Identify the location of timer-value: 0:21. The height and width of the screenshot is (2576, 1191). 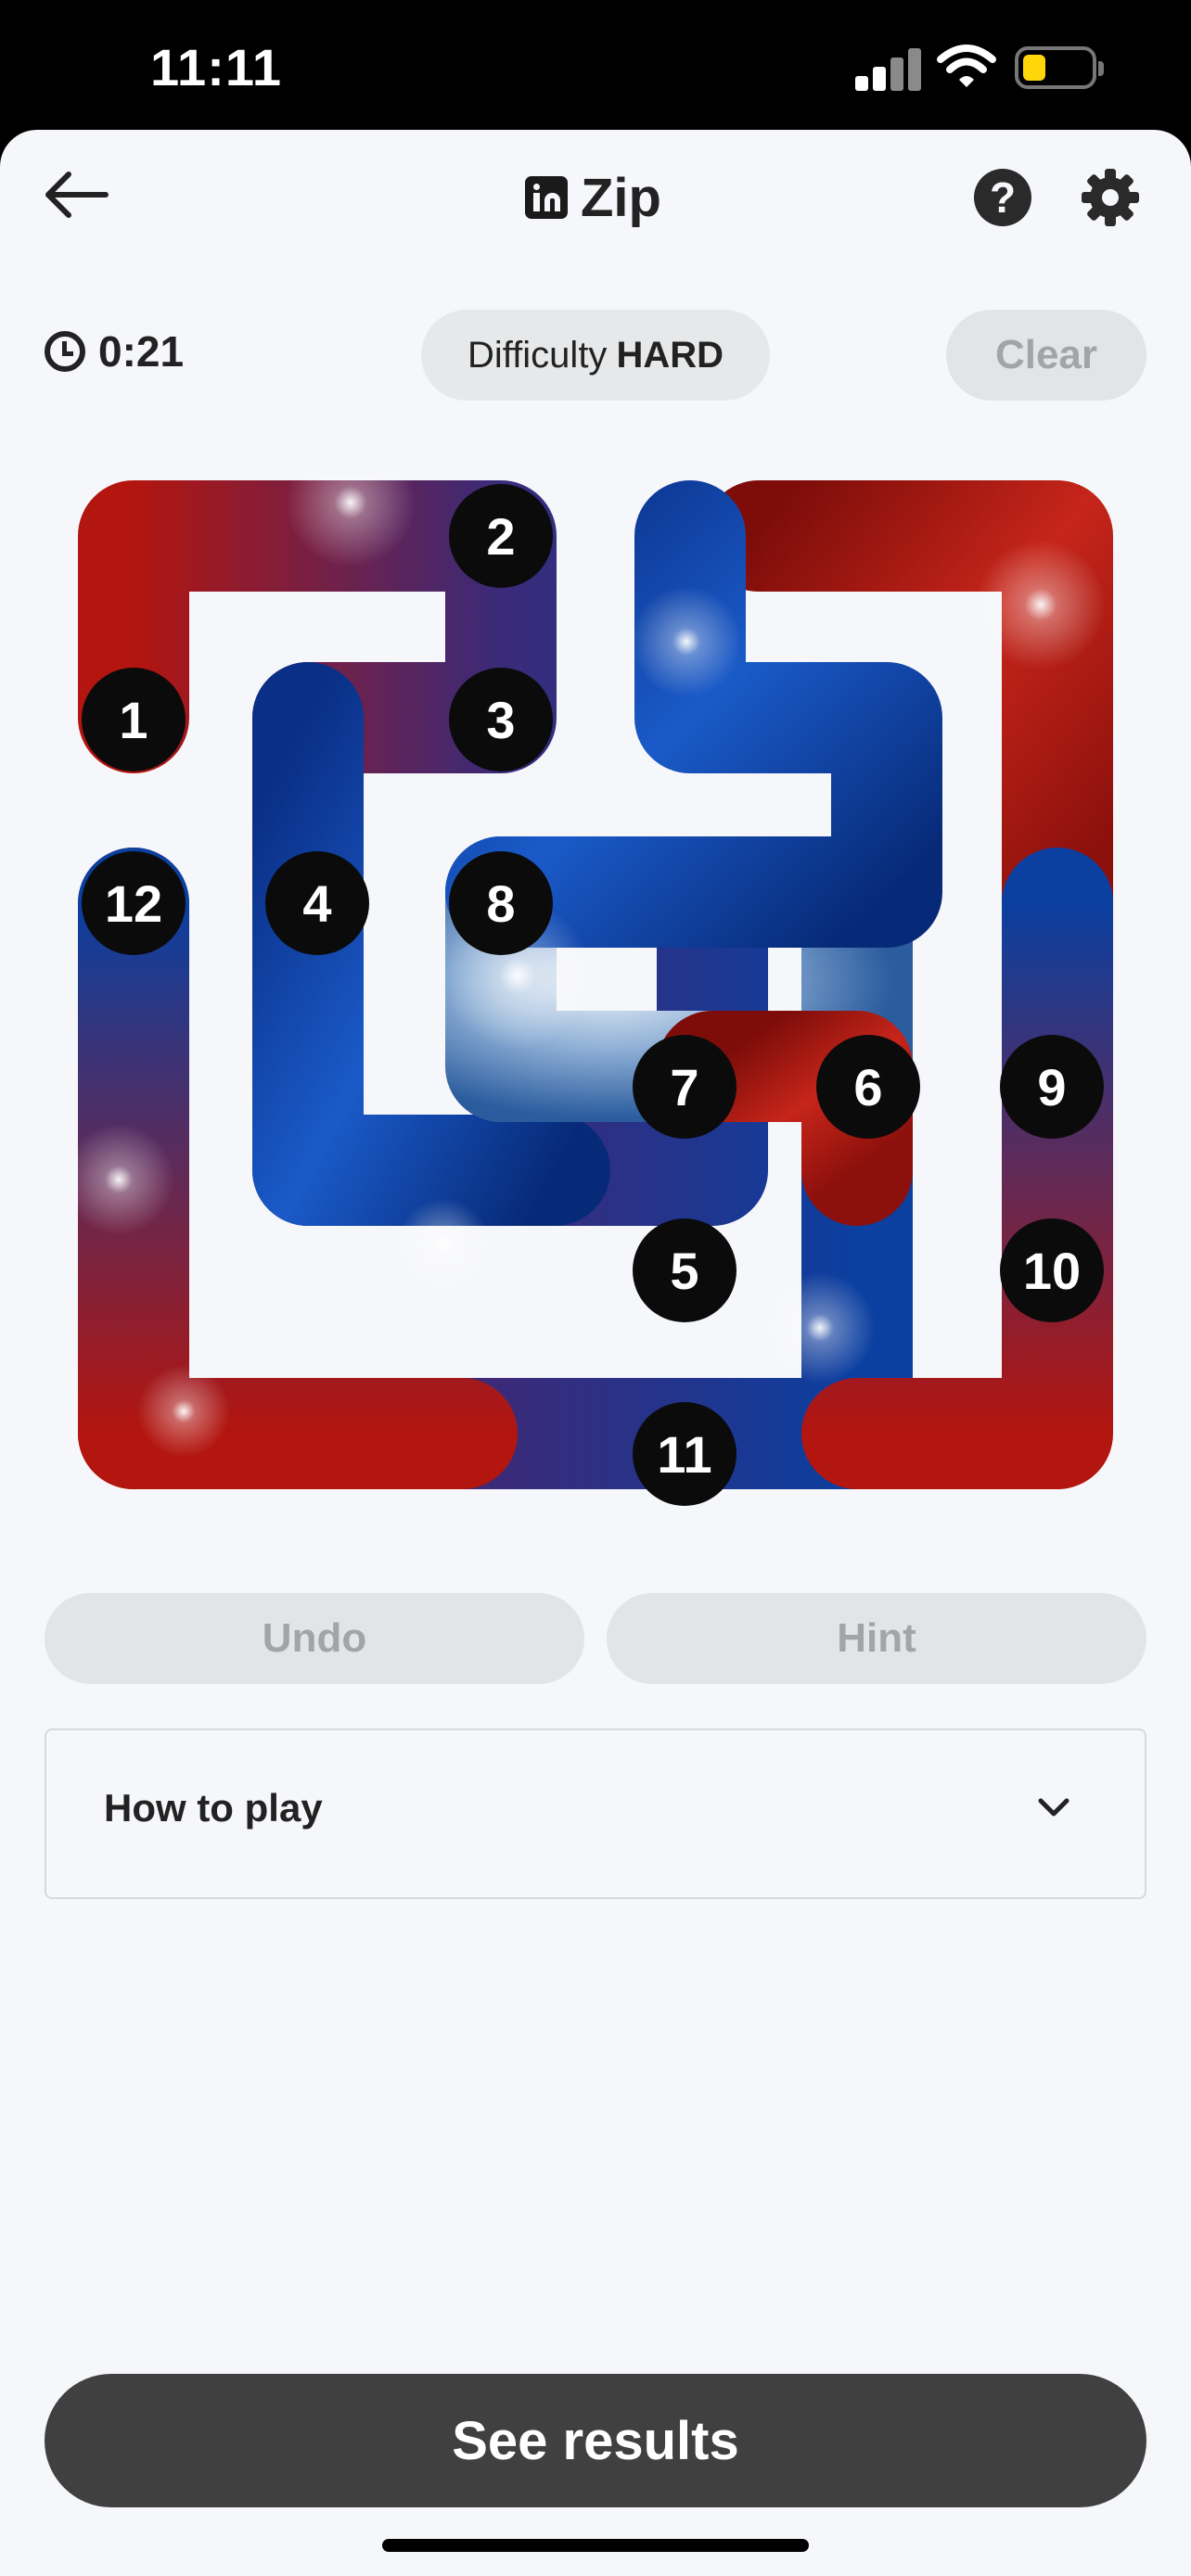
(141, 351).